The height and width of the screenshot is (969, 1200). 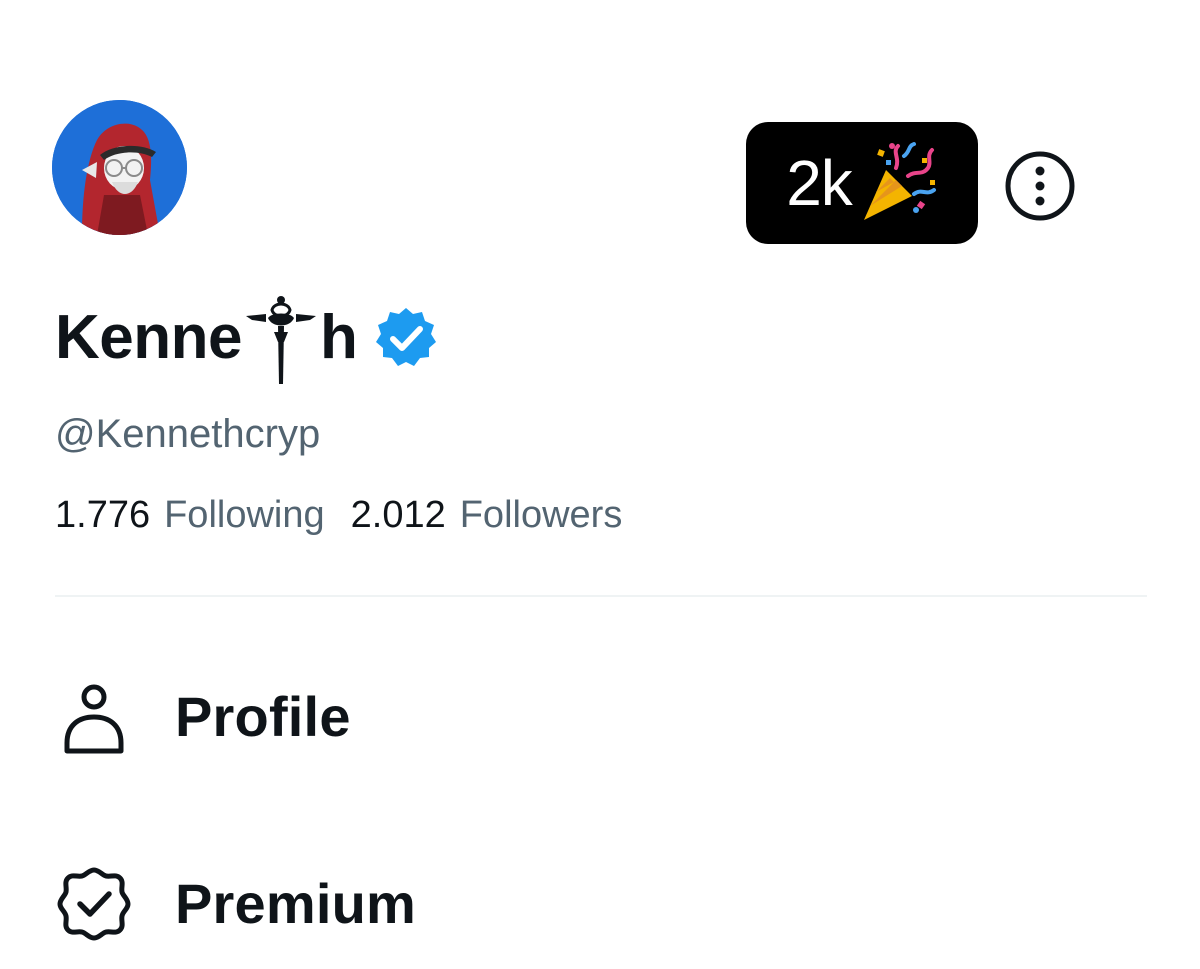 I want to click on menu-item-premium: Premium, so click(x=235, y=903).